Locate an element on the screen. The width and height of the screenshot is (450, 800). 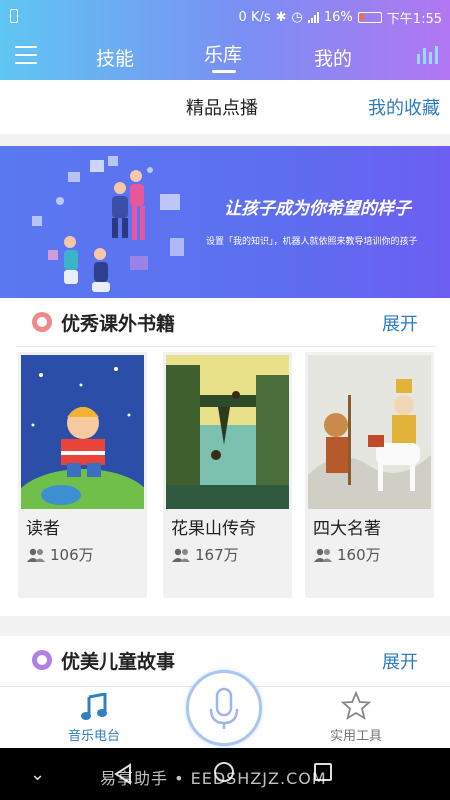
app-header: 0 K/s ✱ ◷ 16% 下午1:55 技能 乐库 我的 is located at coordinates (225, 40).